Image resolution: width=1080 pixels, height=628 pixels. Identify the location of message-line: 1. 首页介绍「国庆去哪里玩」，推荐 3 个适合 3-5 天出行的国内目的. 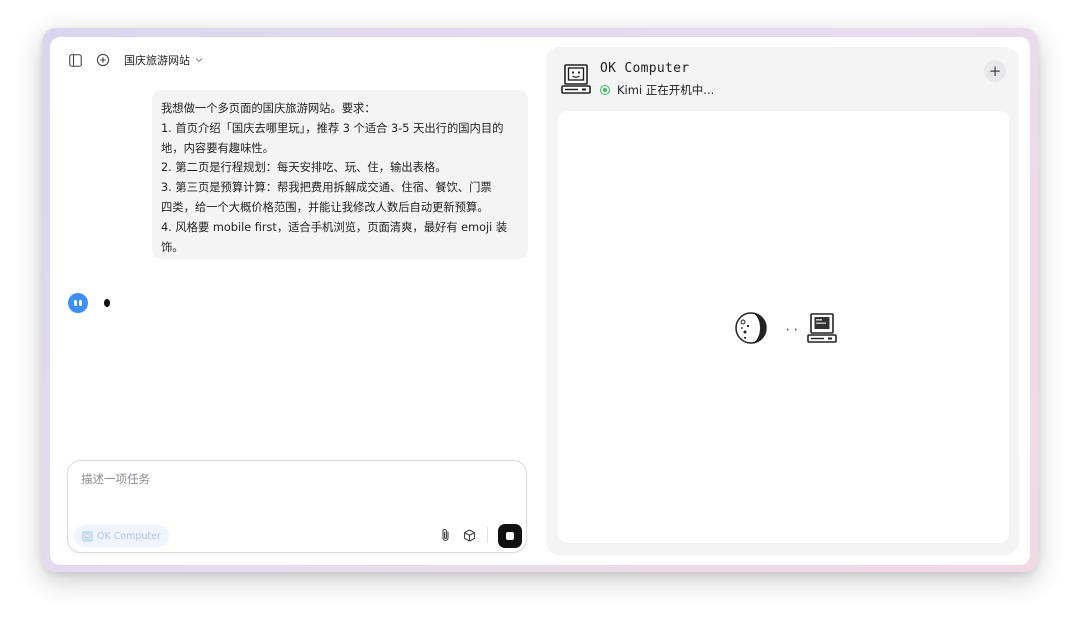
(332, 128).